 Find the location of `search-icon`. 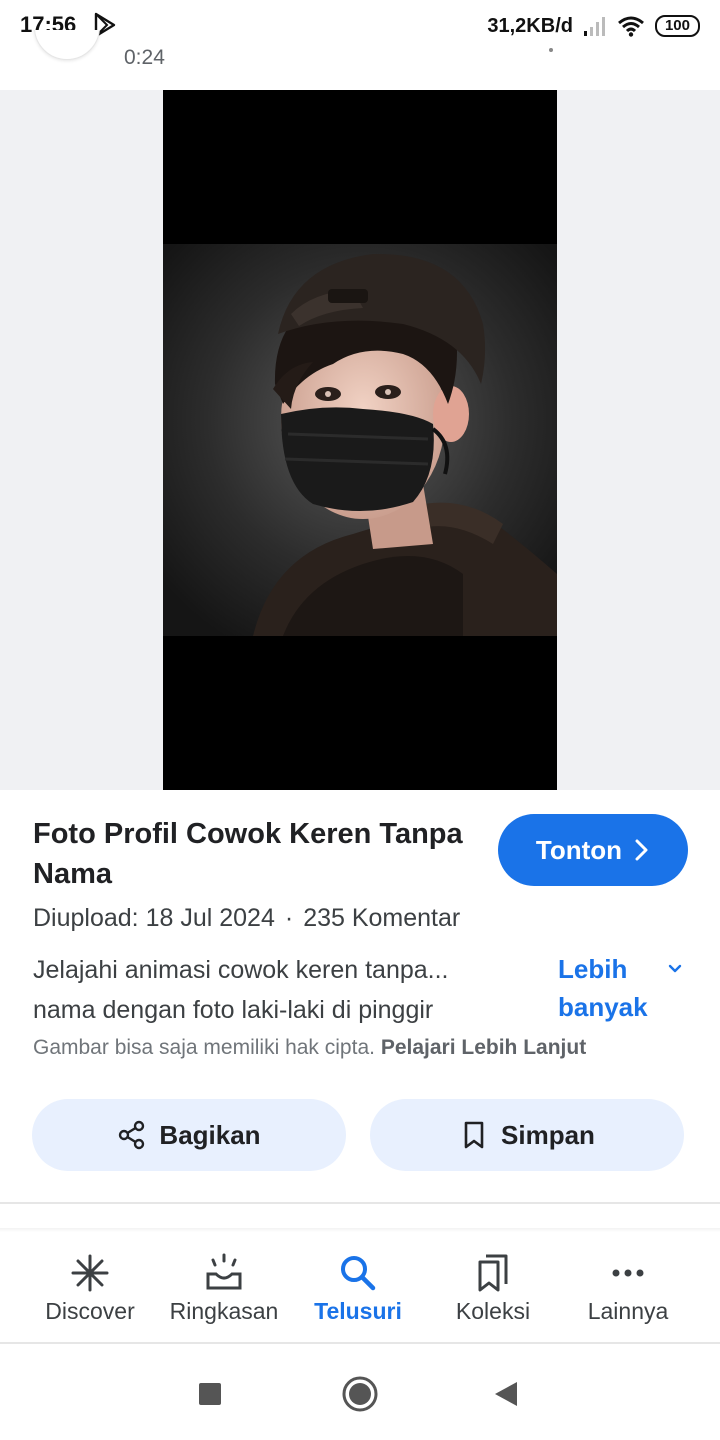

search-icon is located at coordinates (358, 1273).